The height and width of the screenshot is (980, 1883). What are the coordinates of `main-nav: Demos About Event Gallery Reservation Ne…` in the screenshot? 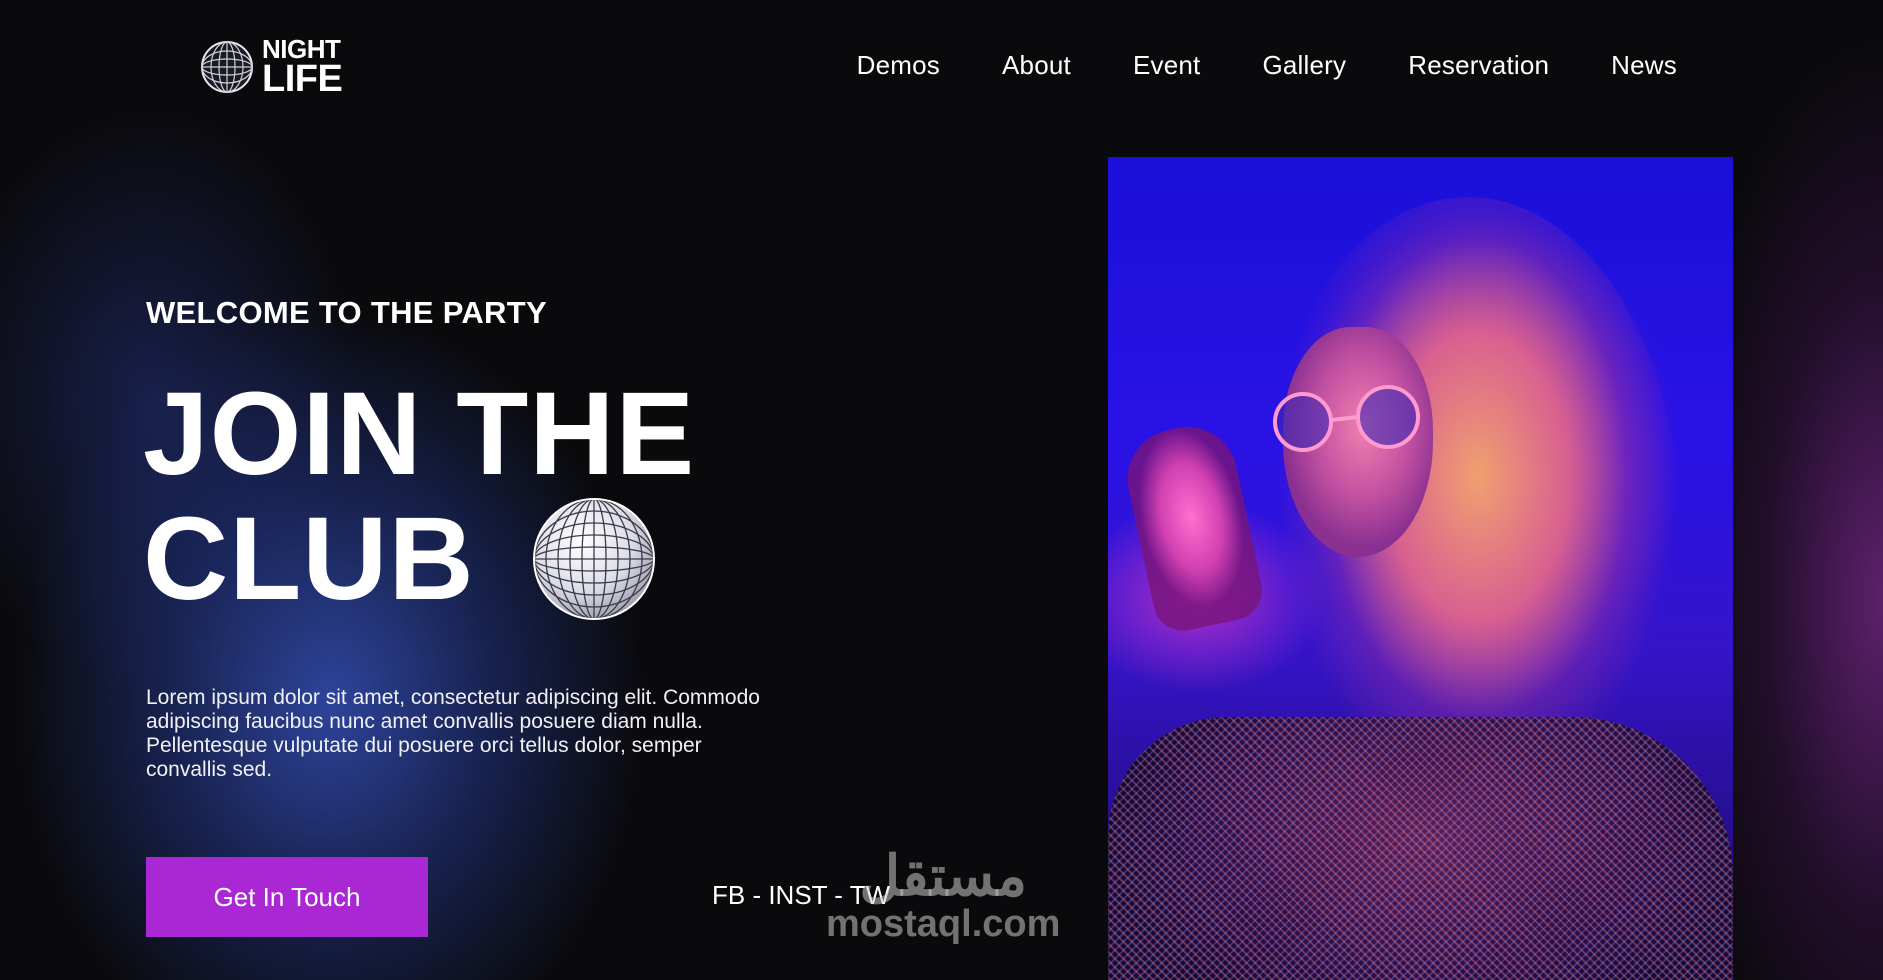 It's located at (1267, 65).